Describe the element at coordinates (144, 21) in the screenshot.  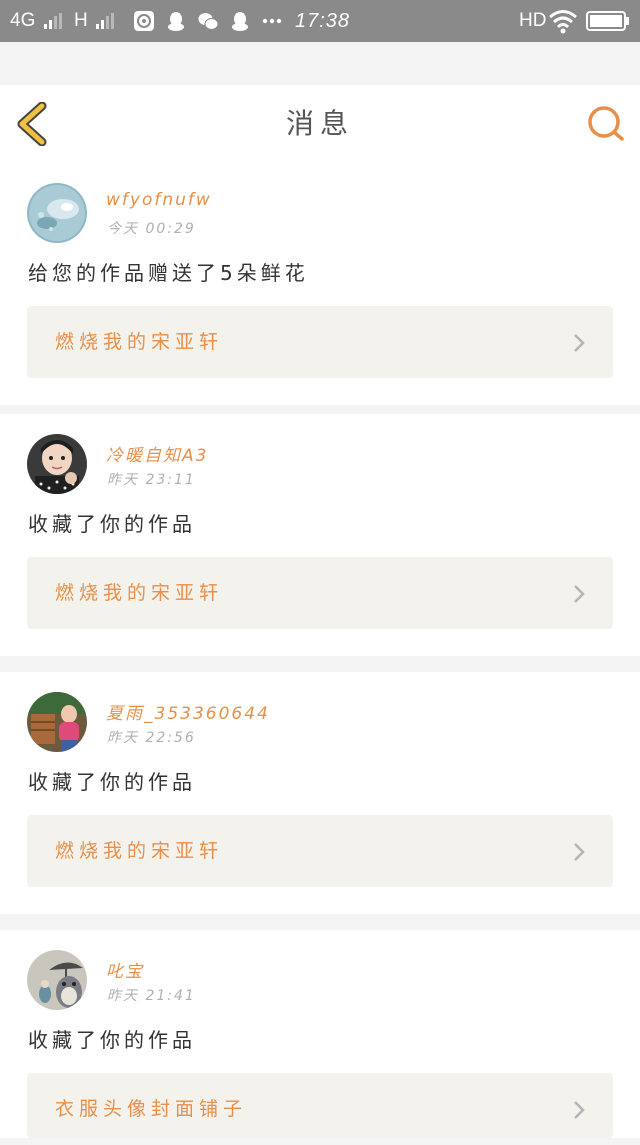
I see `browser-app-icon` at that location.